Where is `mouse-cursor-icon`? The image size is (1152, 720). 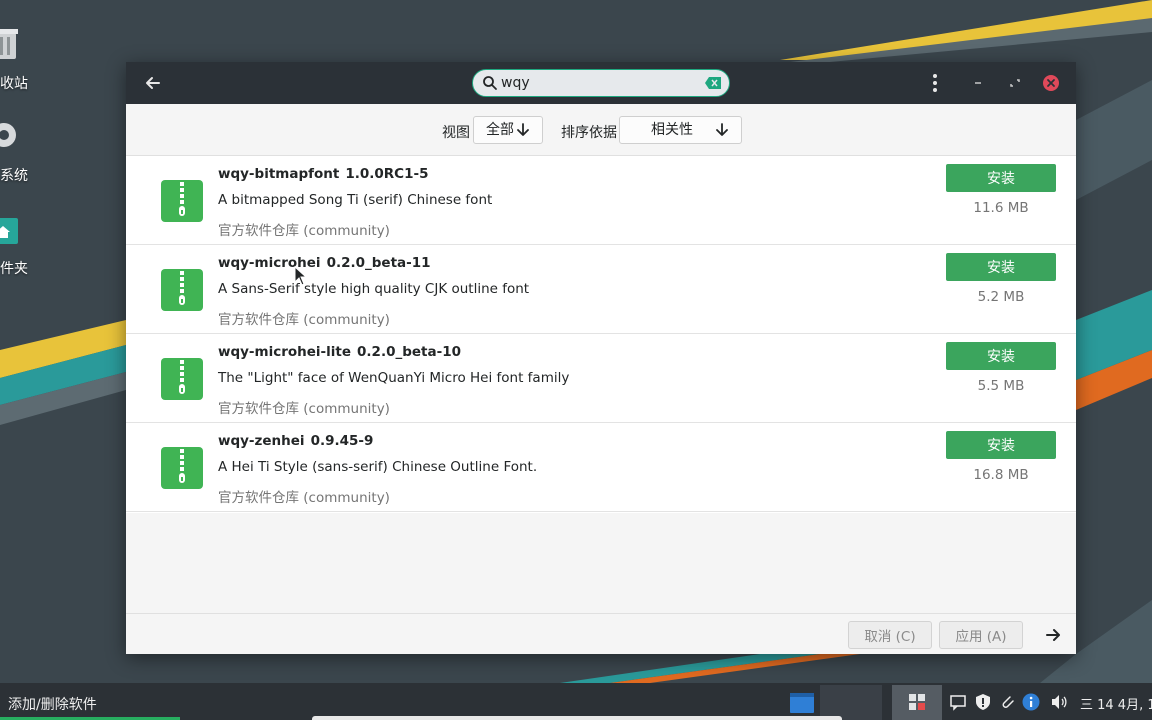
mouse-cursor-icon is located at coordinates (301, 276).